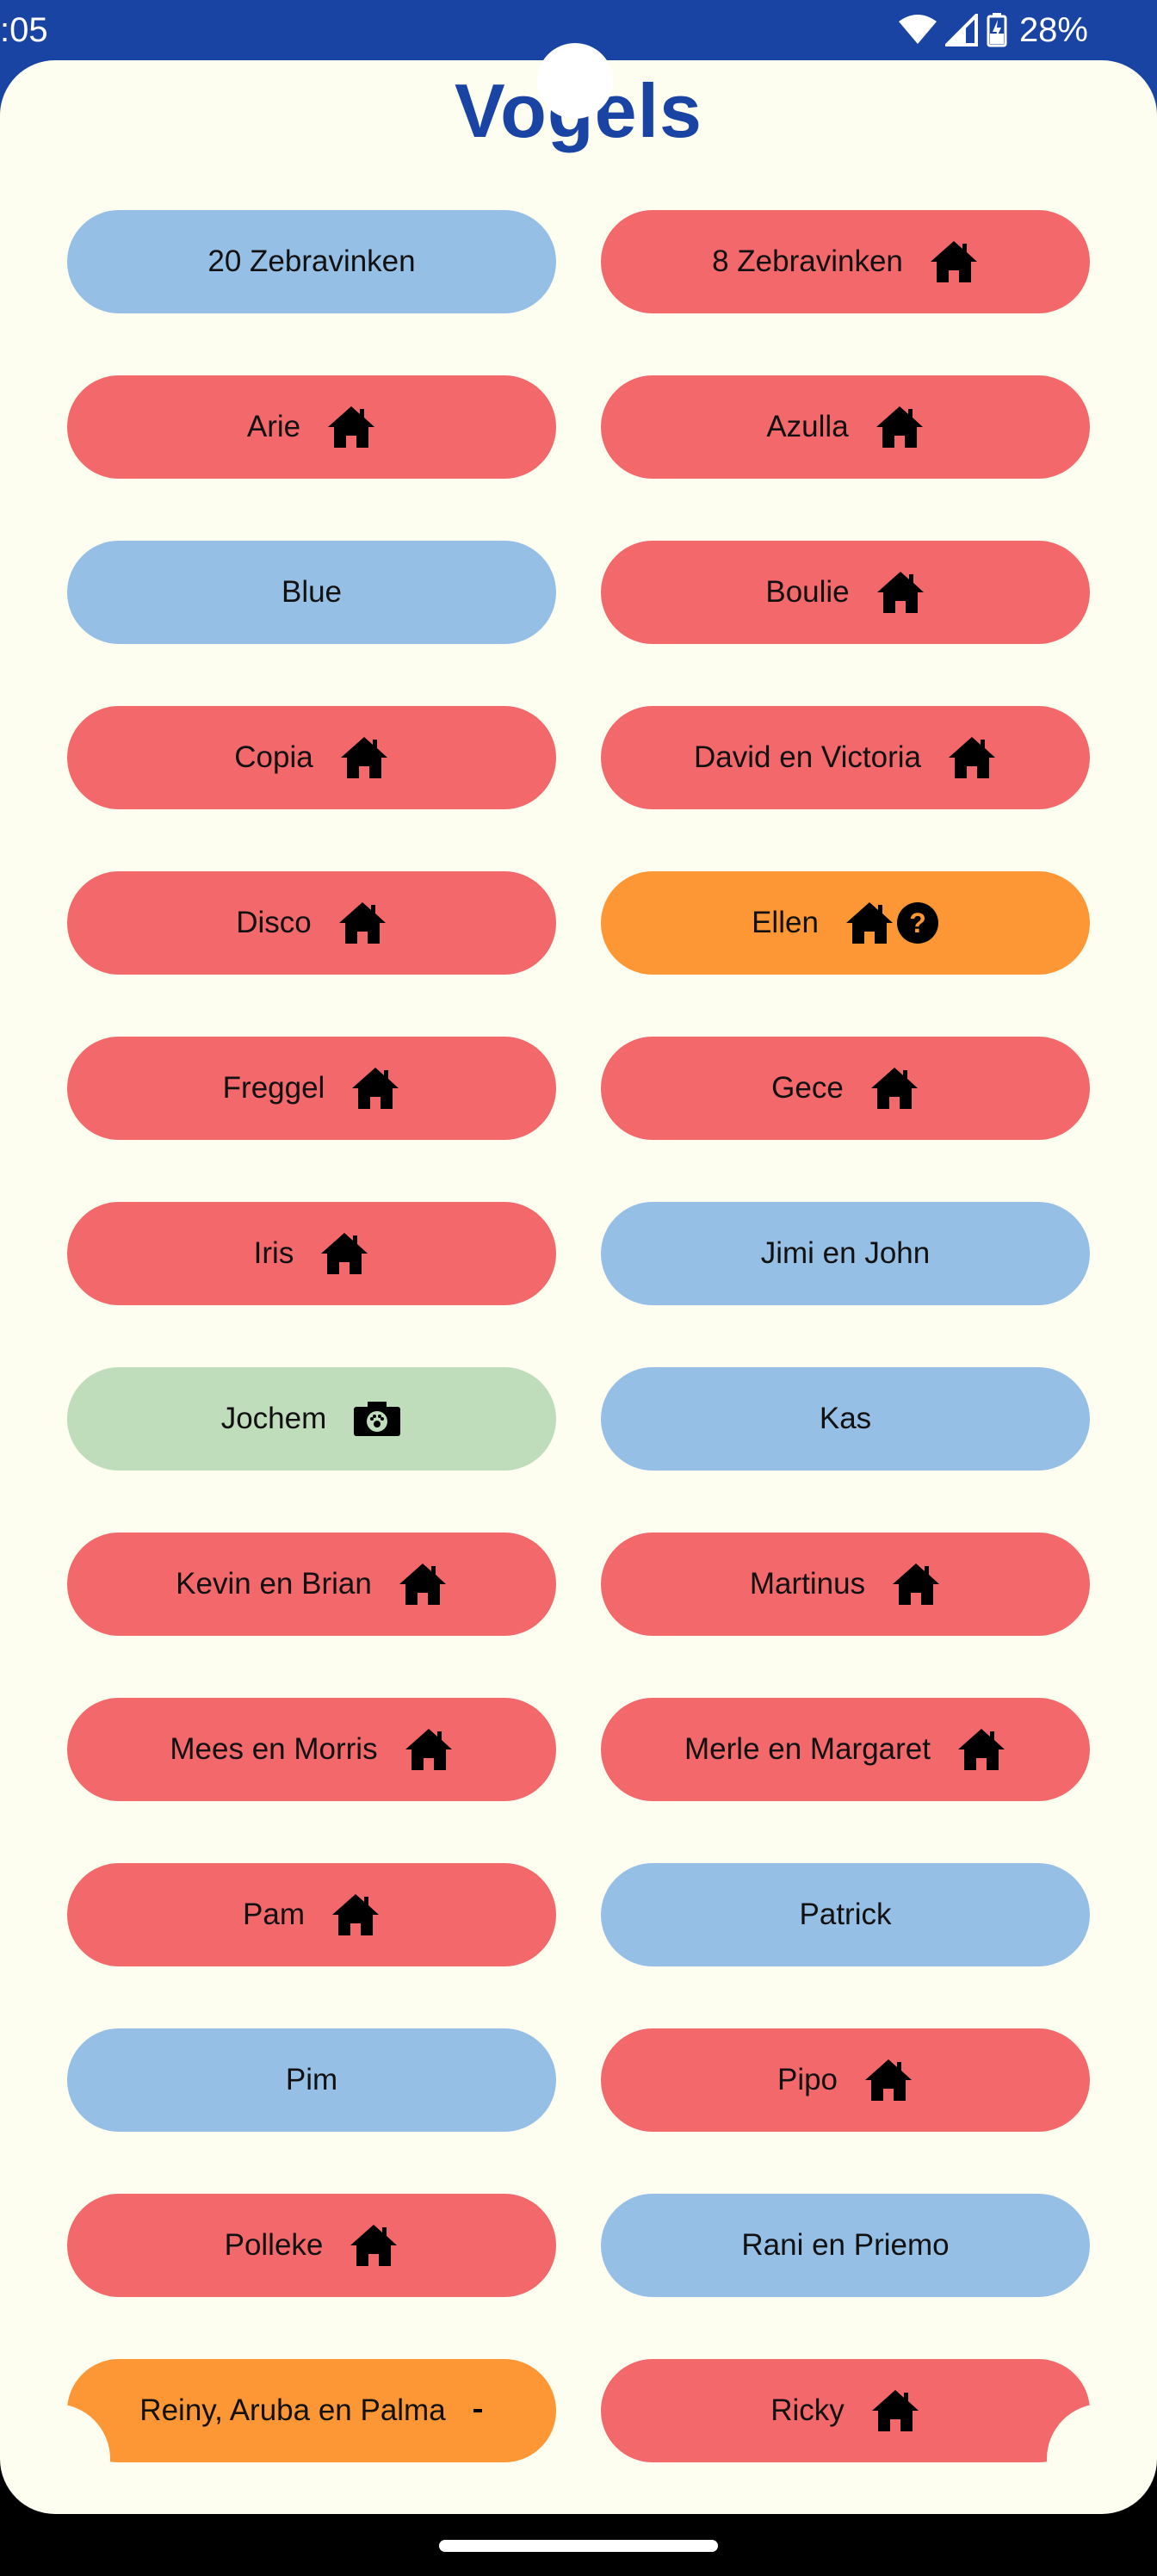 The image size is (1157, 2576). I want to click on bird-button: Blue, so click(311, 592).